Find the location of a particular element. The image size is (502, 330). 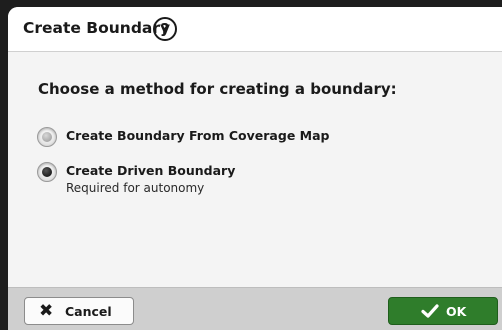

option-driven-boundary-label: Create Driven Boundary is located at coordinates (151, 170).